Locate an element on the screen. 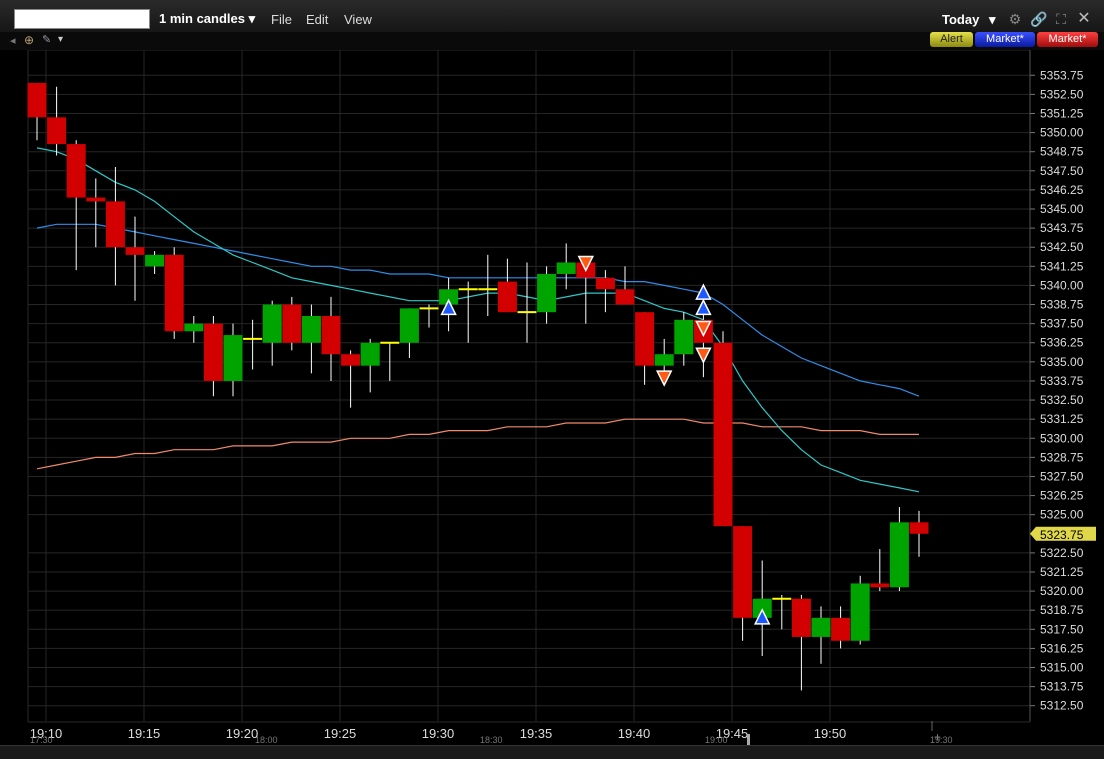  x-tick-label: 19:20 is located at coordinates (242, 733).